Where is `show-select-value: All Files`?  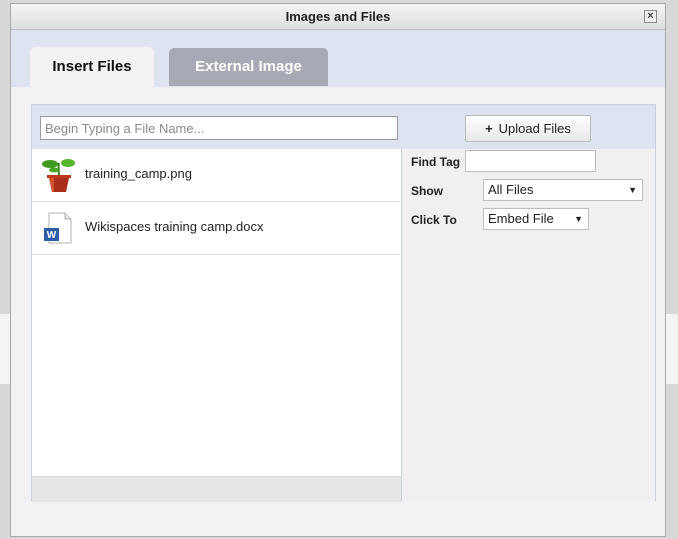 show-select-value: All Files is located at coordinates (511, 189).